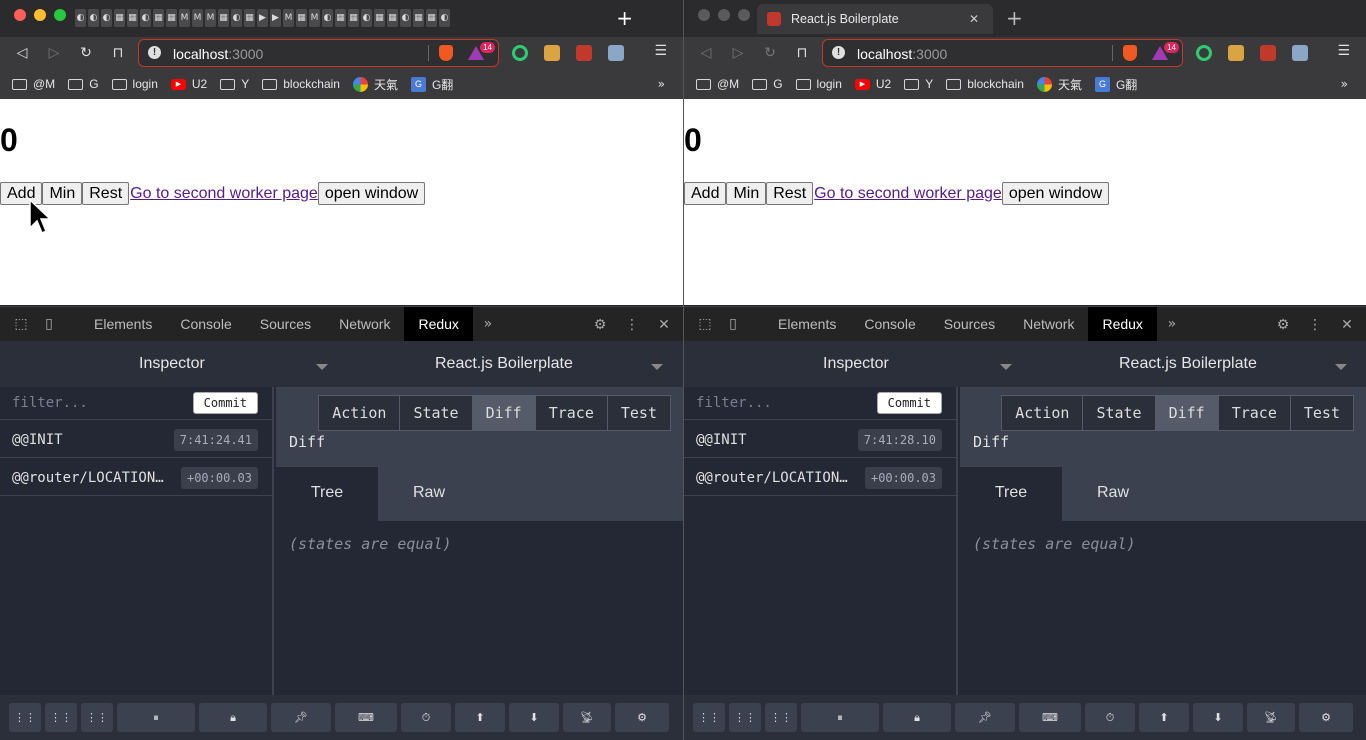  I want to click on address-bar: ! localhost:3000 14, so click(318, 53).